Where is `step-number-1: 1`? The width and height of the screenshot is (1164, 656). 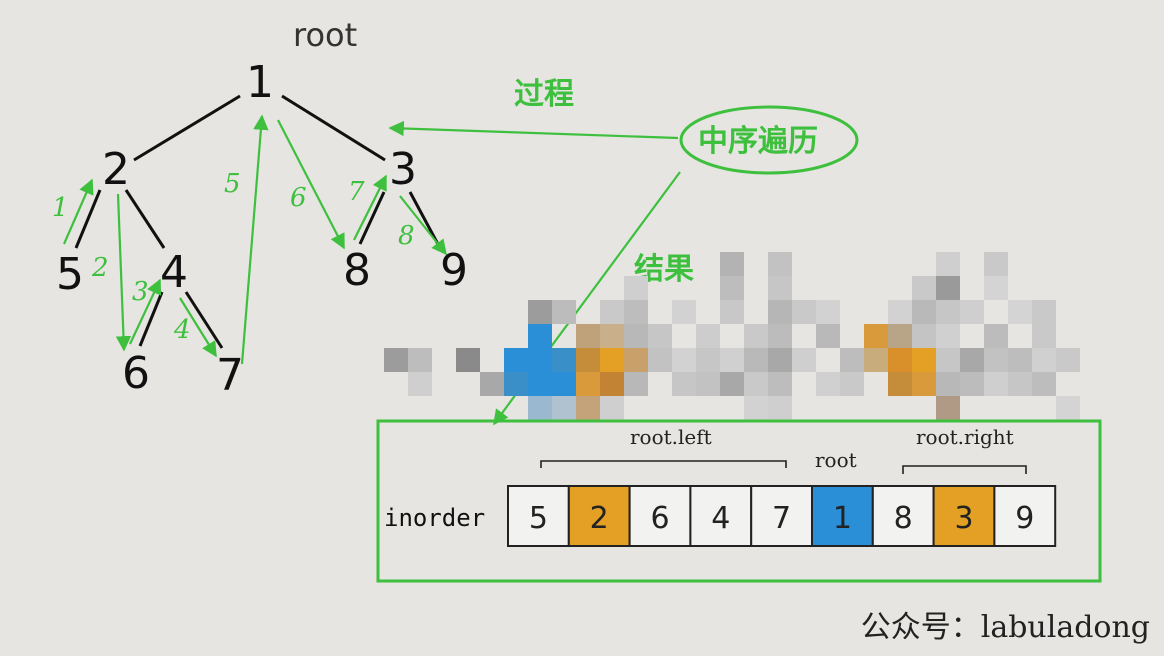
step-number-1: 1 is located at coordinates (60, 208).